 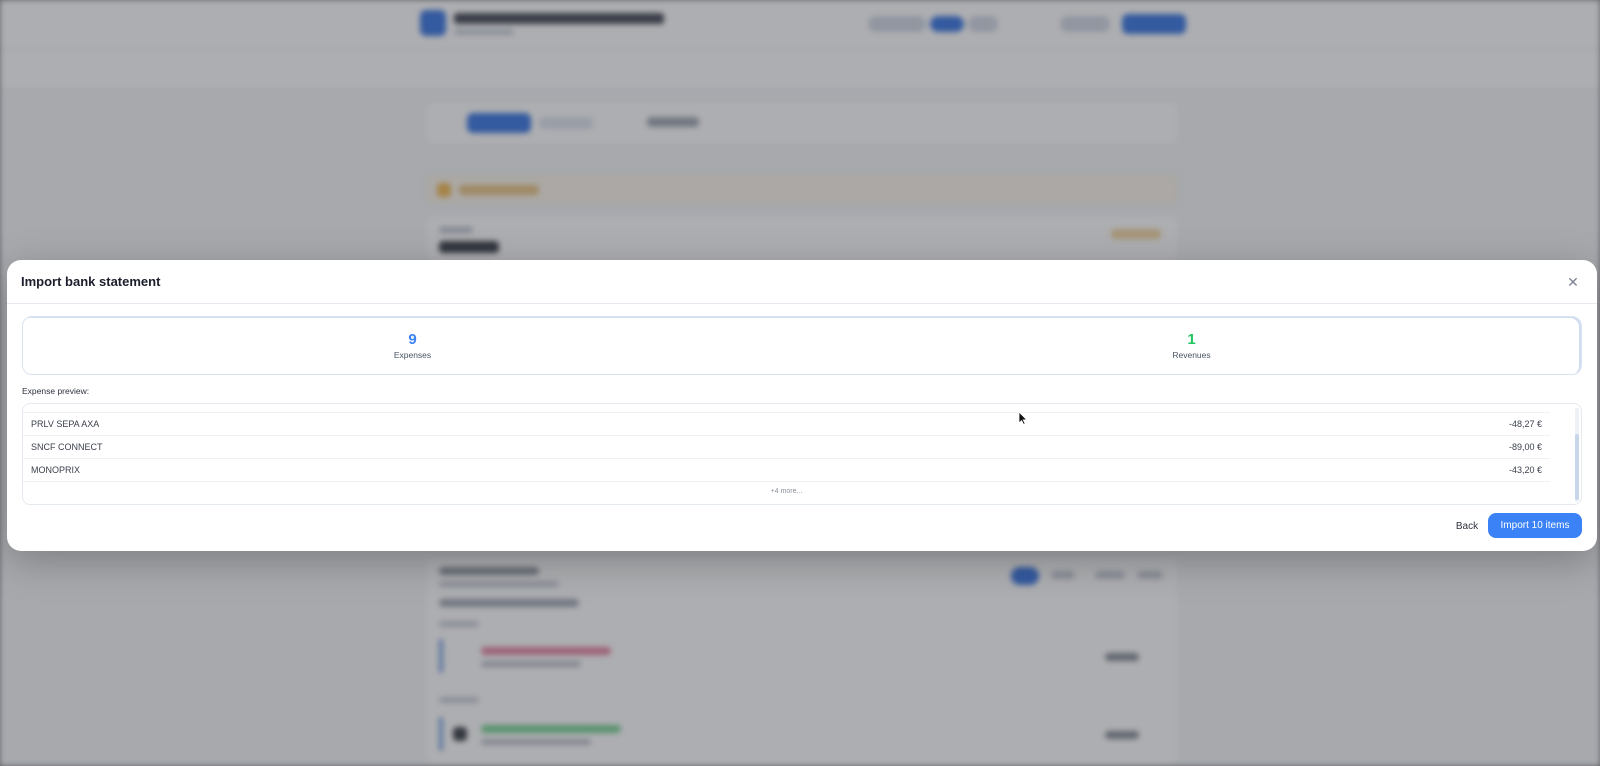 What do you see at coordinates (786, 408) in the screenshot?
I see `list-item-partial` at bounding box center [786, 408].